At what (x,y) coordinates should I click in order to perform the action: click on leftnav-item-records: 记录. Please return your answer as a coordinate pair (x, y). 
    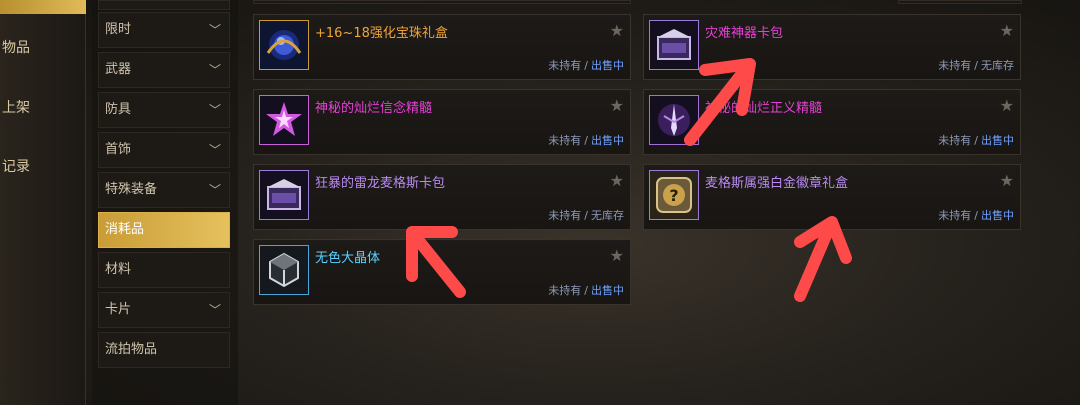
    Looking at the image, I should click on (43, 167).